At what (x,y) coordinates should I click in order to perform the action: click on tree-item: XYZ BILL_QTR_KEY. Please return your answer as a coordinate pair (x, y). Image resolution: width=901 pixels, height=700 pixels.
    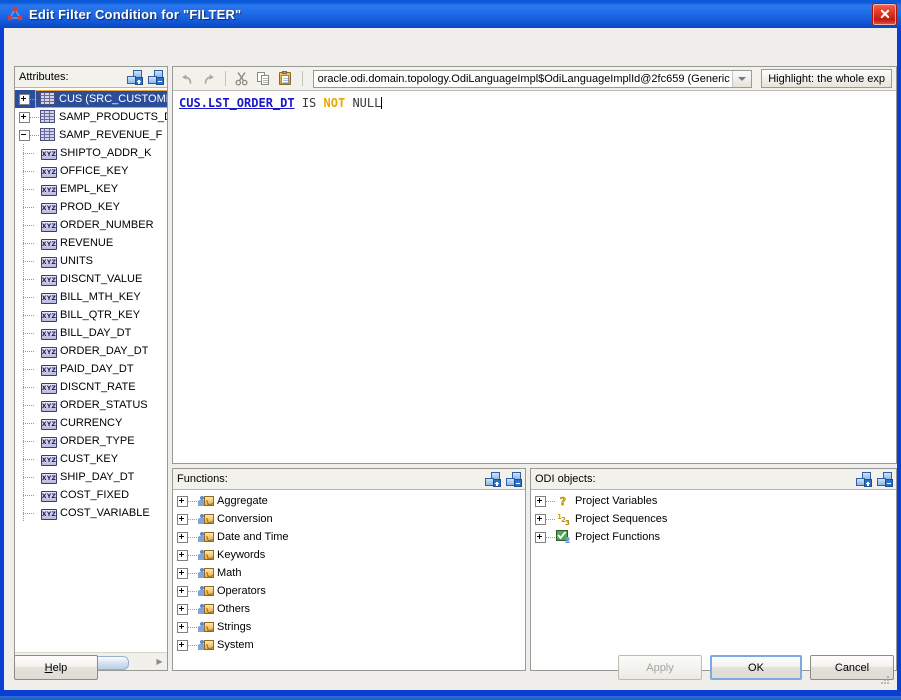
    Looking at the image, I should click on (91, 315).